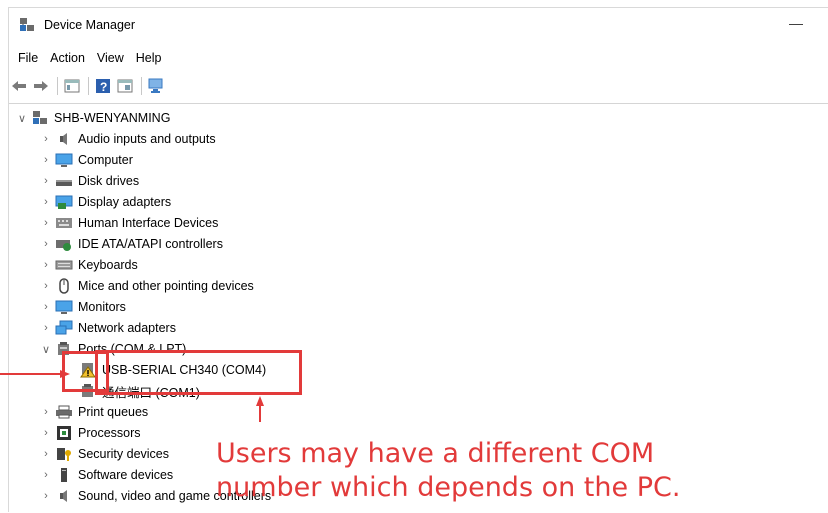  I want to click on annotation-text-line1: Users may have a different COM, so click(435, 453).